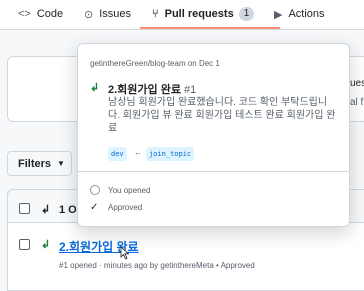 This screenshot has width=364, height=291. What do you see at coordinates (155, 63) in the screenshot?
I see `hovercard-repo-line: getinthereGreen/blog-team on Dec 1` at bounding box center [155, 63].